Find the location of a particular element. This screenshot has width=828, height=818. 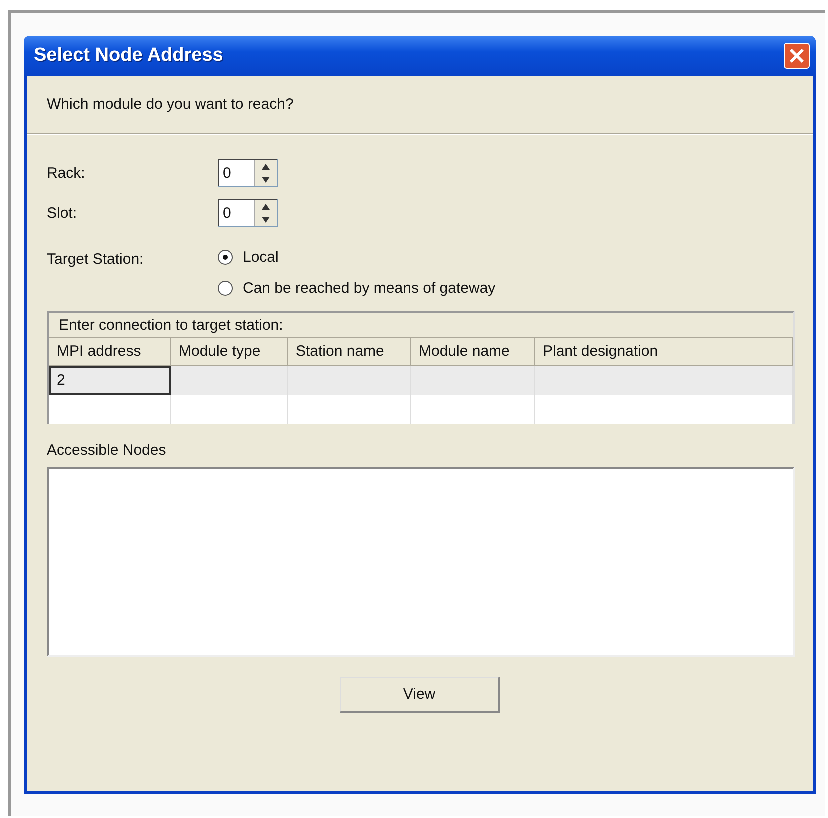

close-button is located at coordinates (797, 56).